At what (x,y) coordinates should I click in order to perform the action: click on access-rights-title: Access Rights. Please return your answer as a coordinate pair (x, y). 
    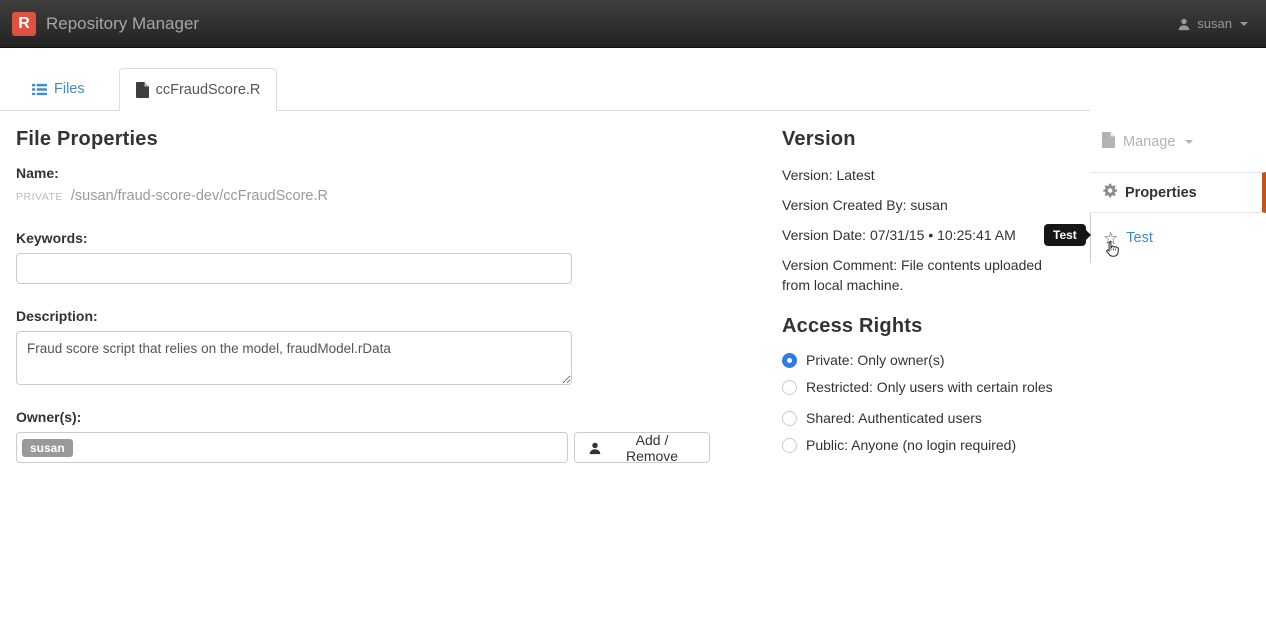
    Looking at the image, I should click on (852, 326).